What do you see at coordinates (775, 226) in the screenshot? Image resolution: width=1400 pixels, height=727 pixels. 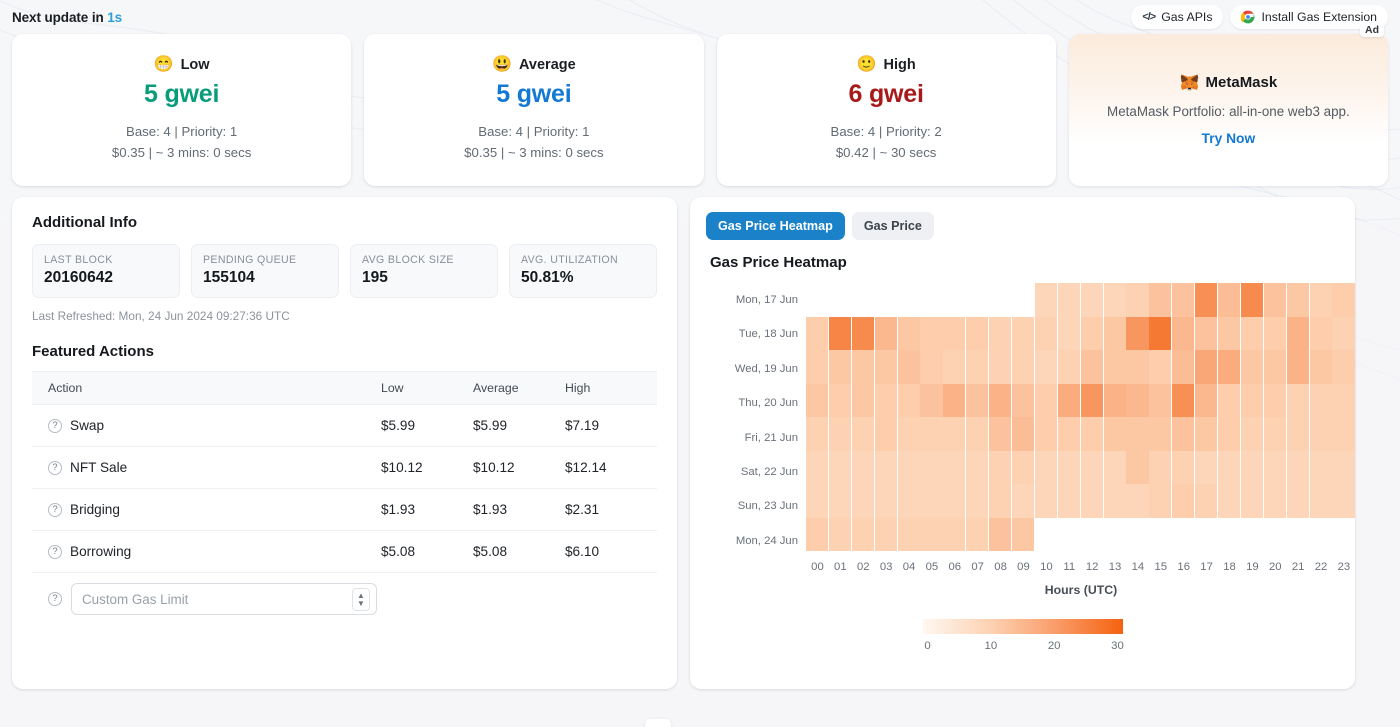 I see `tab-gas-price-heatmap: Gas Price Heatmap` at bounding box center [775, 226].